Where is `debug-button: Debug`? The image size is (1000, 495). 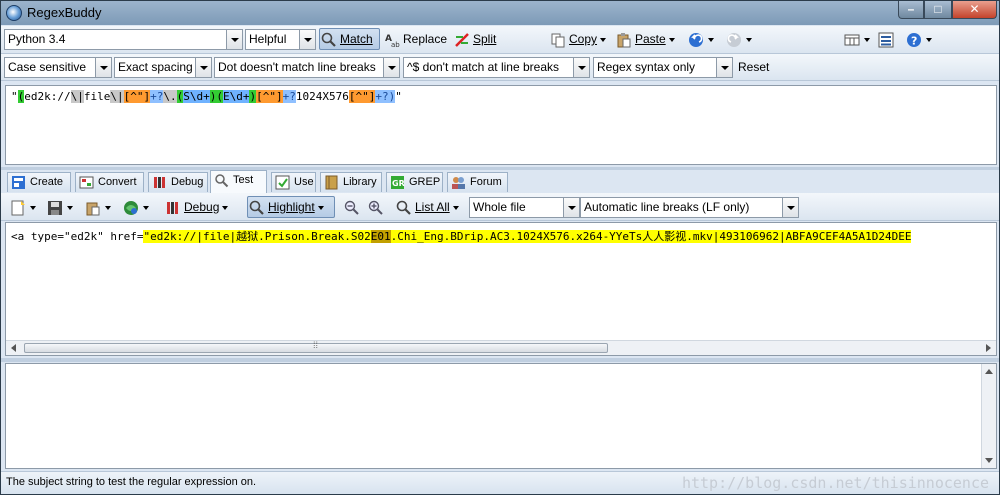
debug-button: Debug is located at coordinates (202, 208).